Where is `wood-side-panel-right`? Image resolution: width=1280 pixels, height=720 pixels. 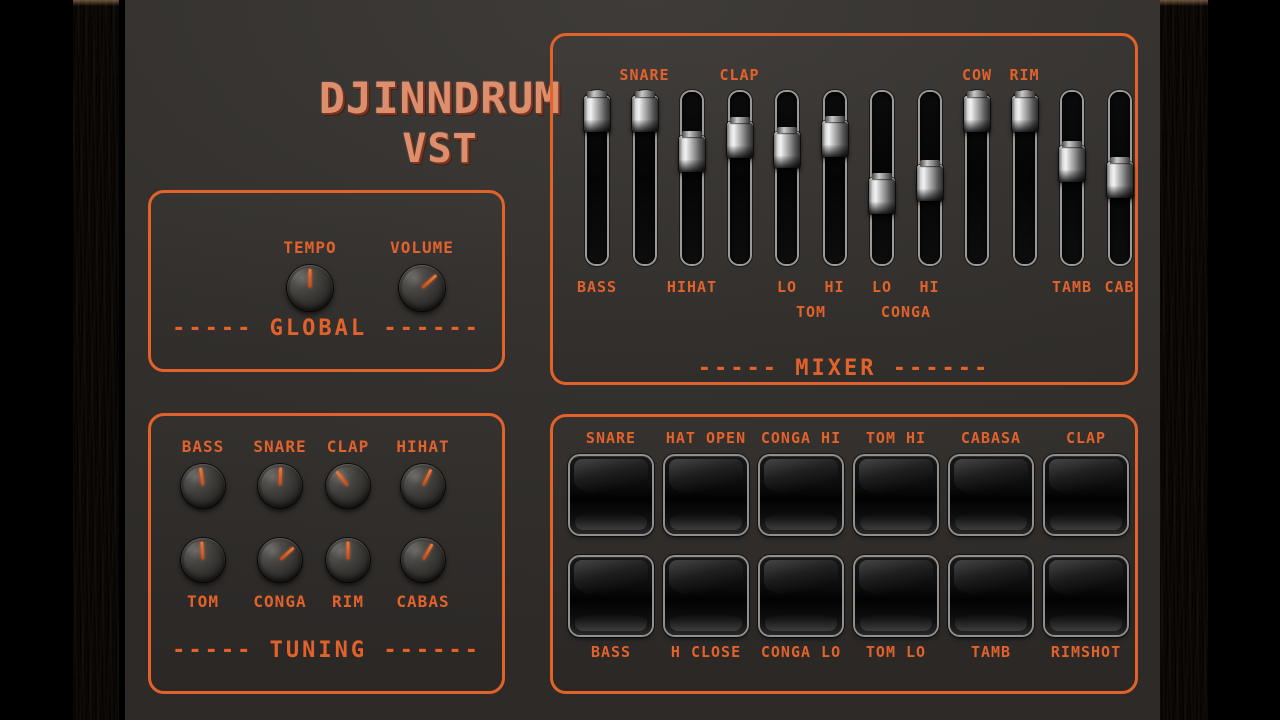 wood-side-panel-right is located at coordinates (1184, 360).